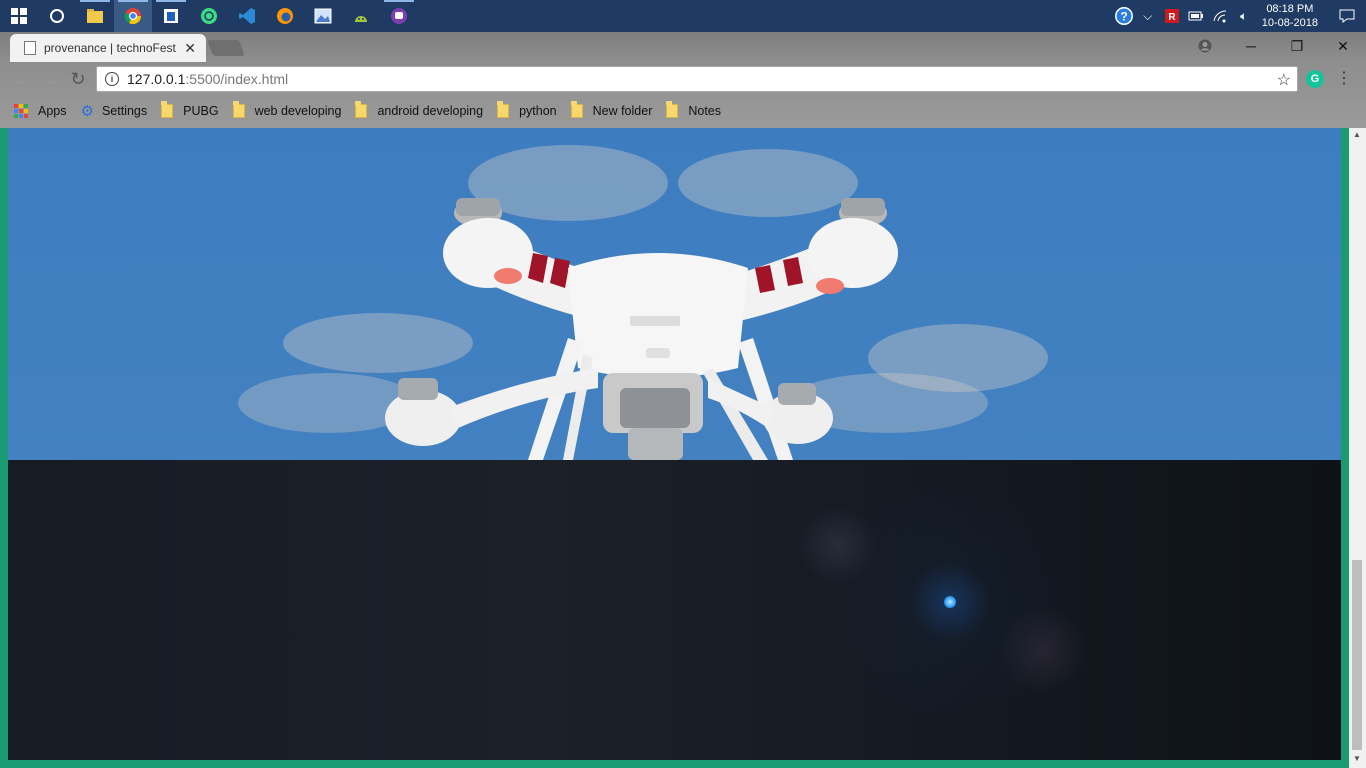 The width and height of the screenshot is (1366, 768). What do you see at coordinates (1357, 448) in the screenshot?
I see `page-scrollbar: ▲ ▼` at bounding box center [1357, 448].